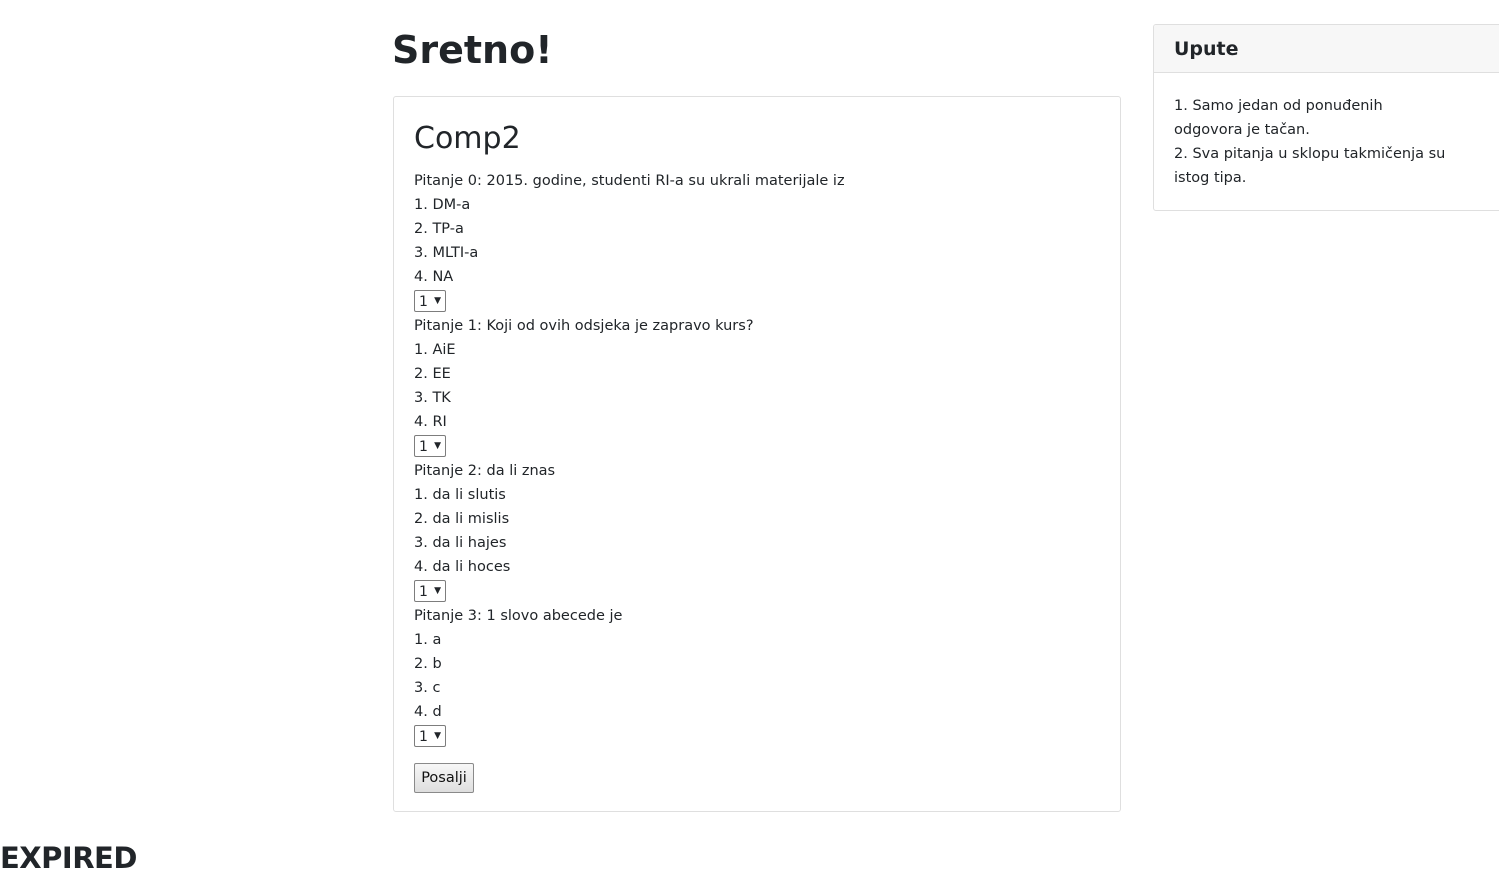  Describe the element at coordinates (430, 446) in the screenshot. I see `answer-select-1: 1 ▼` at that location.